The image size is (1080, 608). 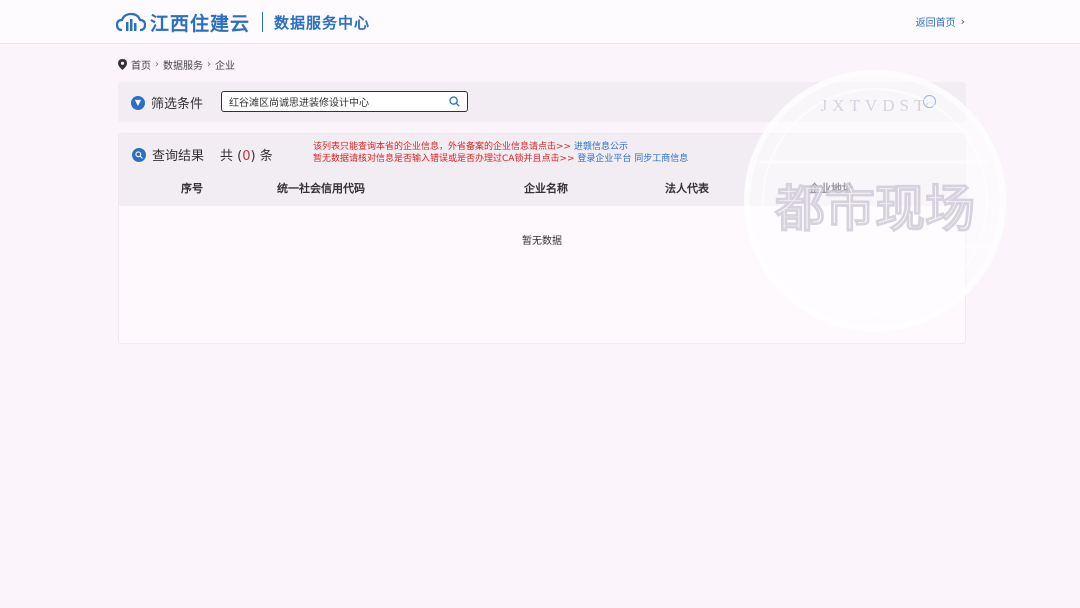 I want to click on result-count: 共 (0) 条, so click(x=246, y=156).